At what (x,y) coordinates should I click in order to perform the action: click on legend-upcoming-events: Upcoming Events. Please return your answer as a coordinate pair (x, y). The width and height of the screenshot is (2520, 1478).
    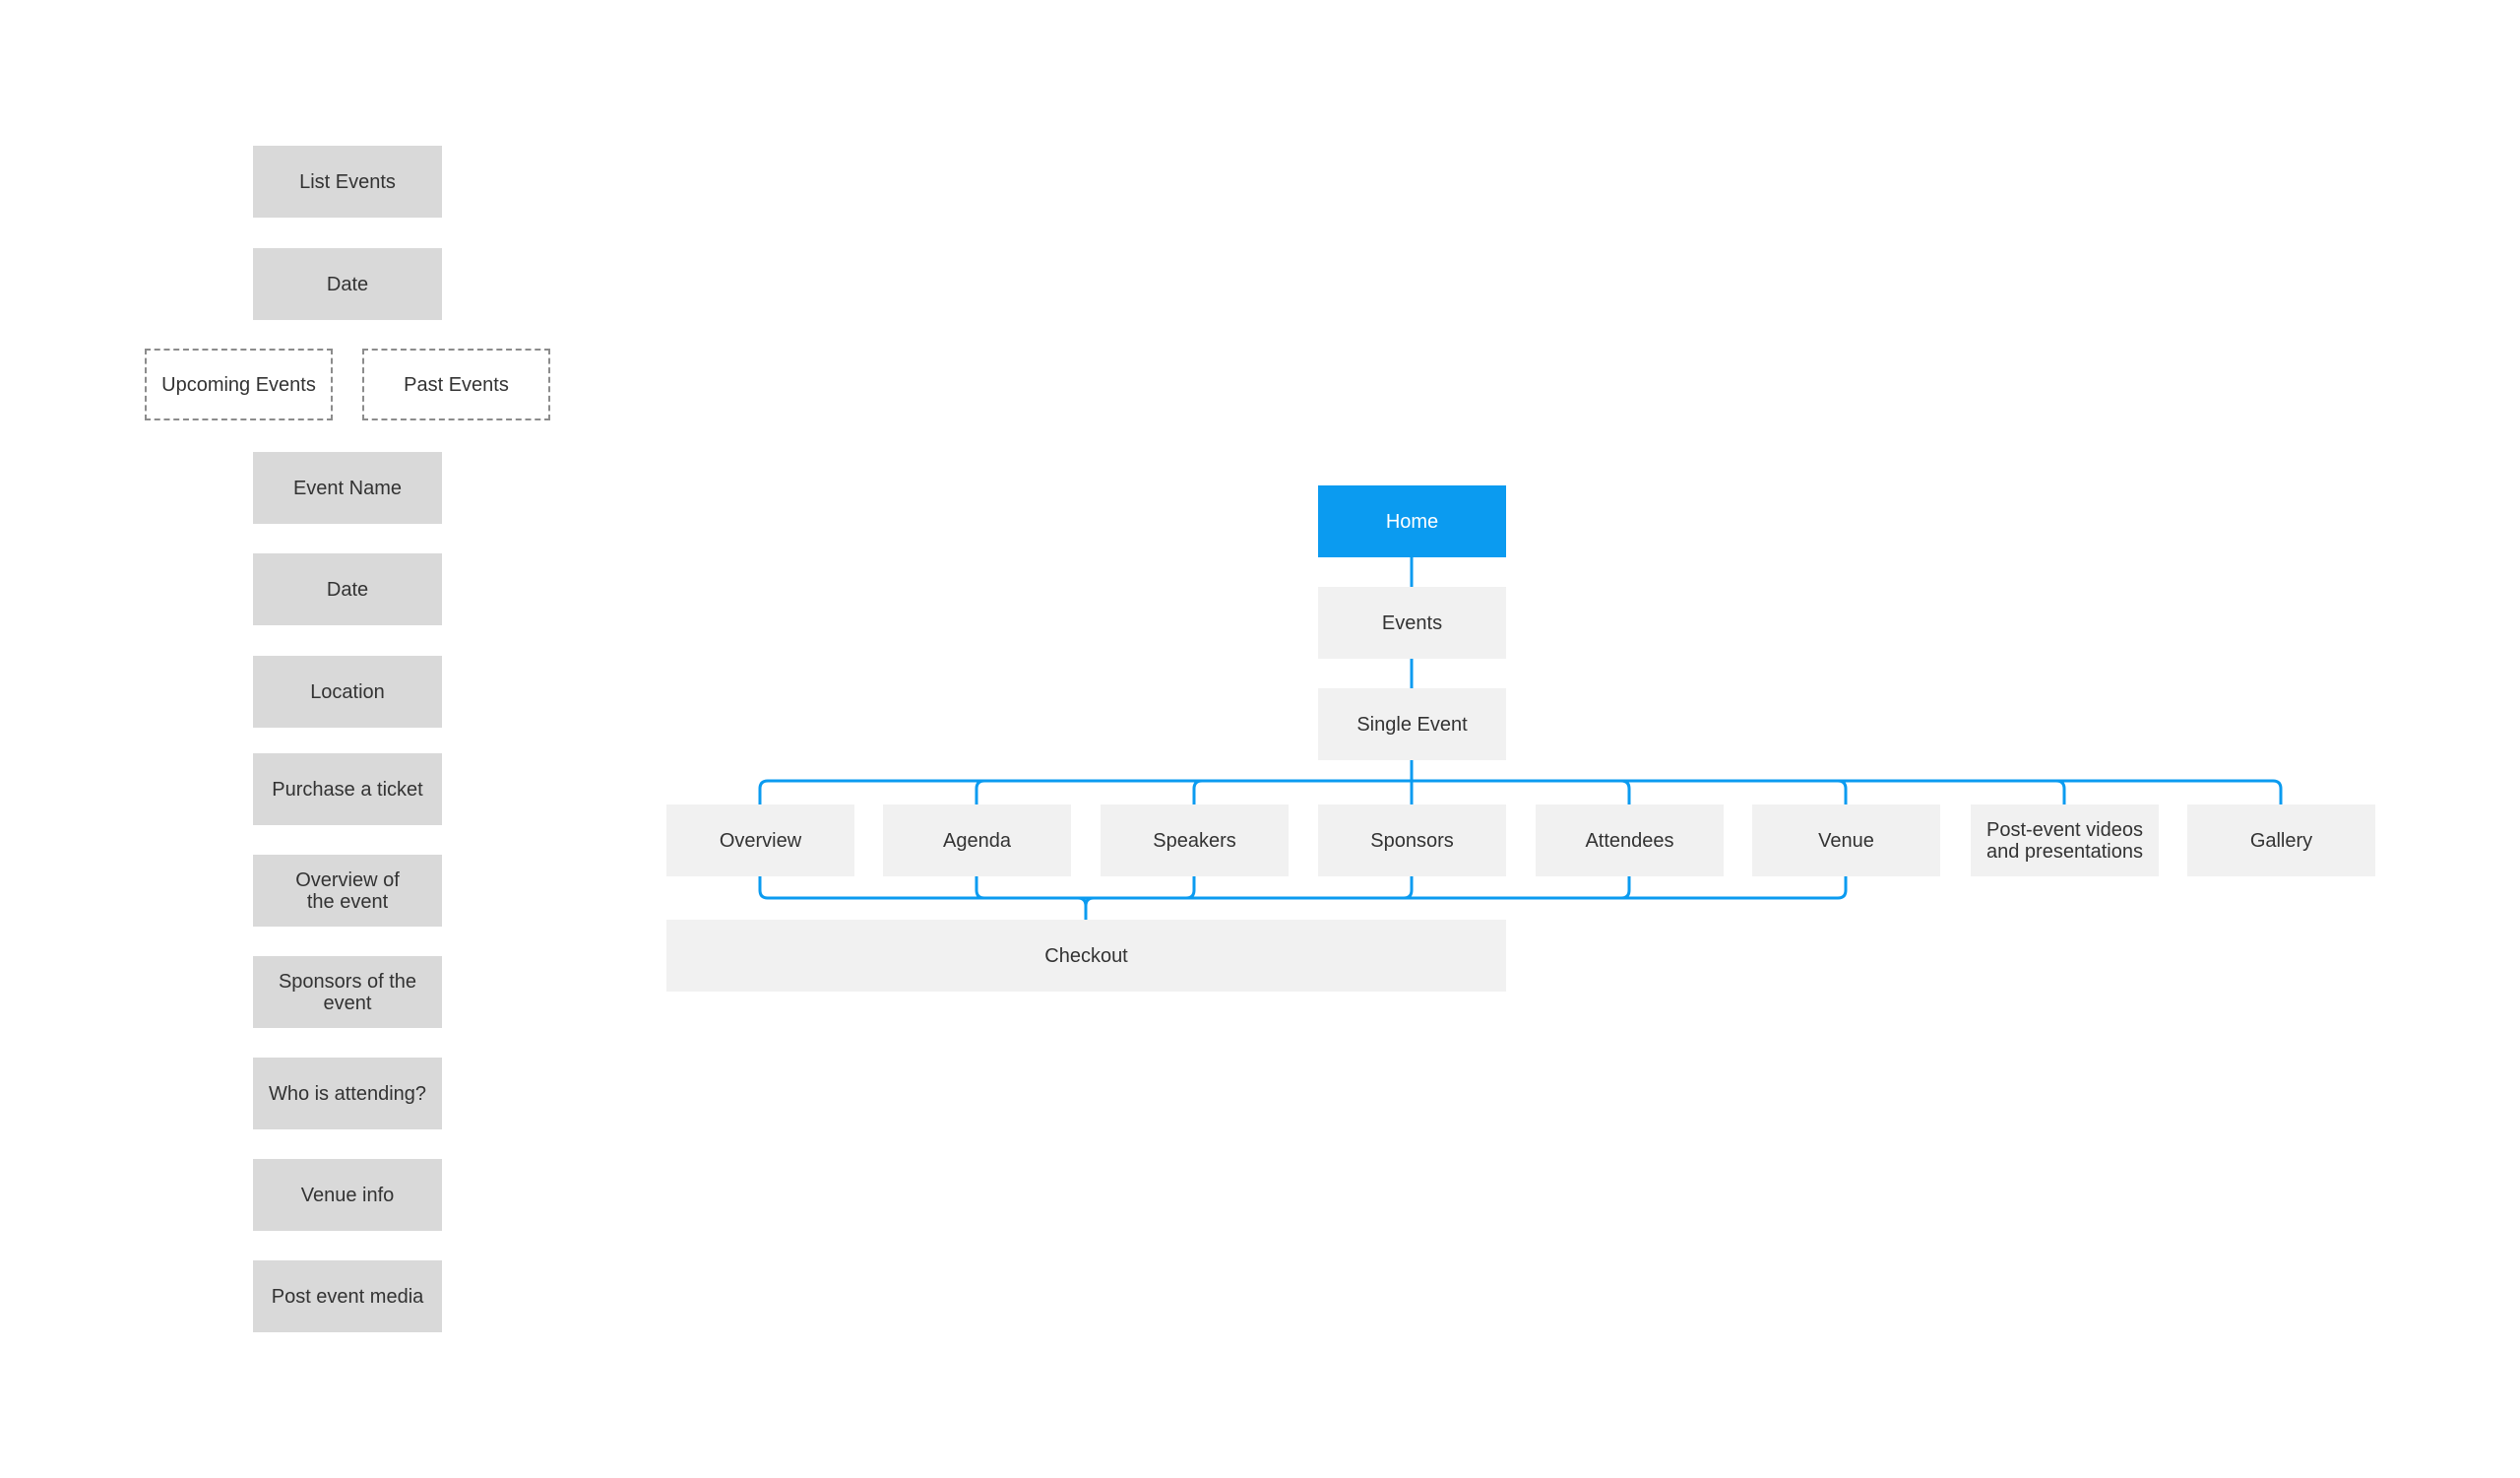
    Looking at the image, I should click on (239, 384).